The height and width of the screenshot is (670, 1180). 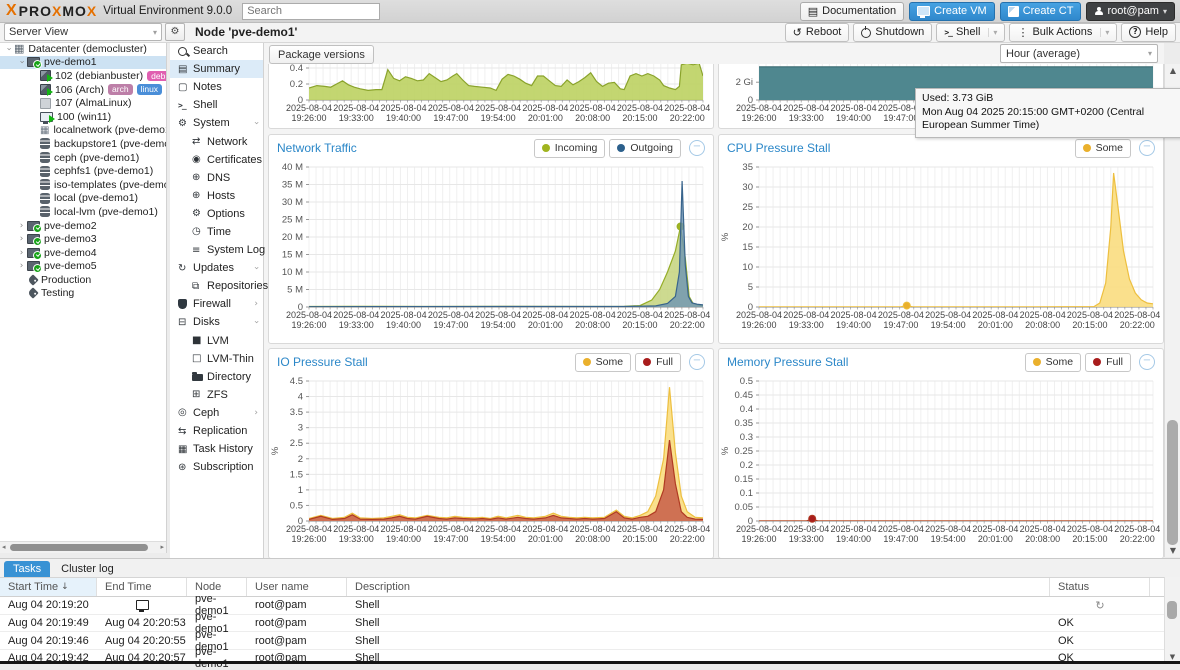 What do you see at coordinates (48, 587) in the screenshot?
I see `column-header-start-time: Start Time ↓` at bounding box center [48, 587].